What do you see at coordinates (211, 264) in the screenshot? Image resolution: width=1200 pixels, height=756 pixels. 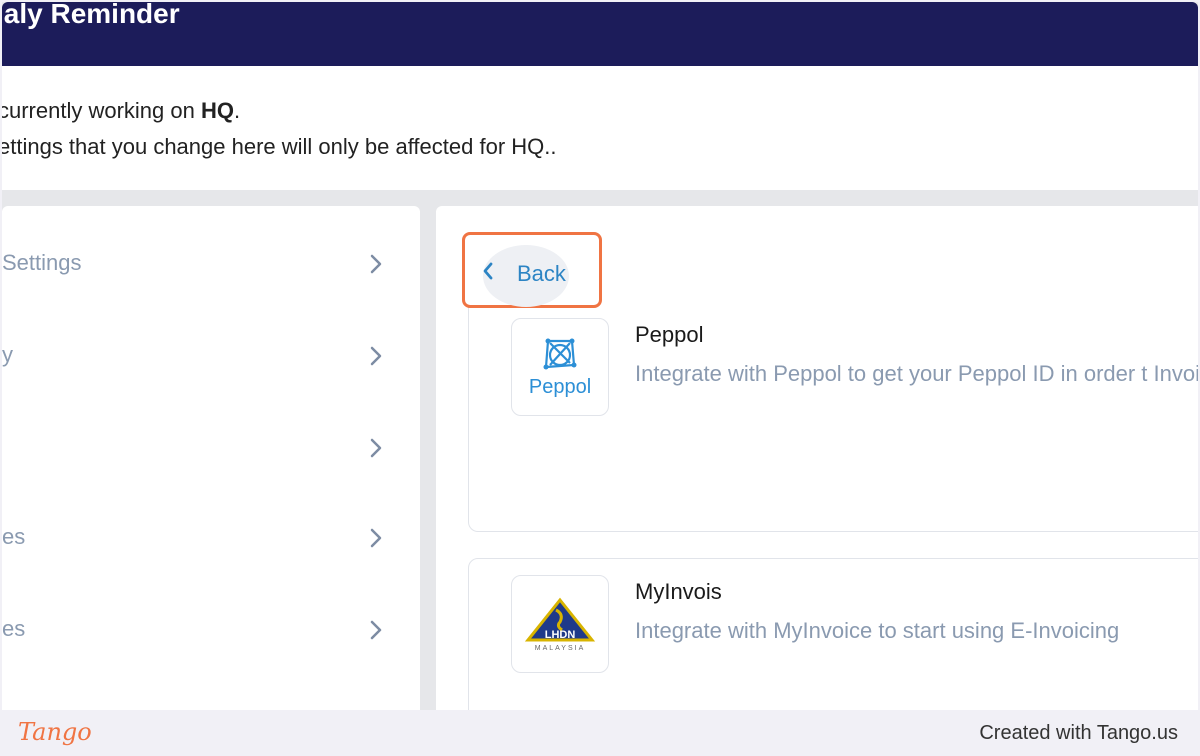 I see `sidebar-item-settings: Settings` at bounding box center [211, 264].